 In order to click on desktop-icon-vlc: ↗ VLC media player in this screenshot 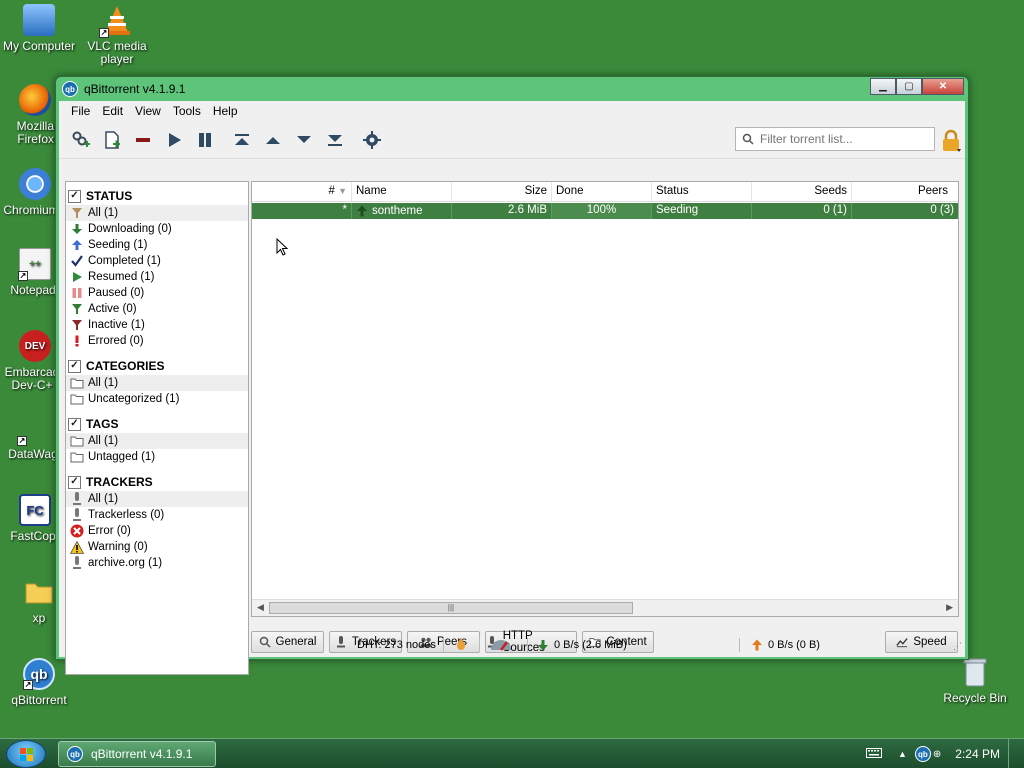, I will do `click(117, 35)`.